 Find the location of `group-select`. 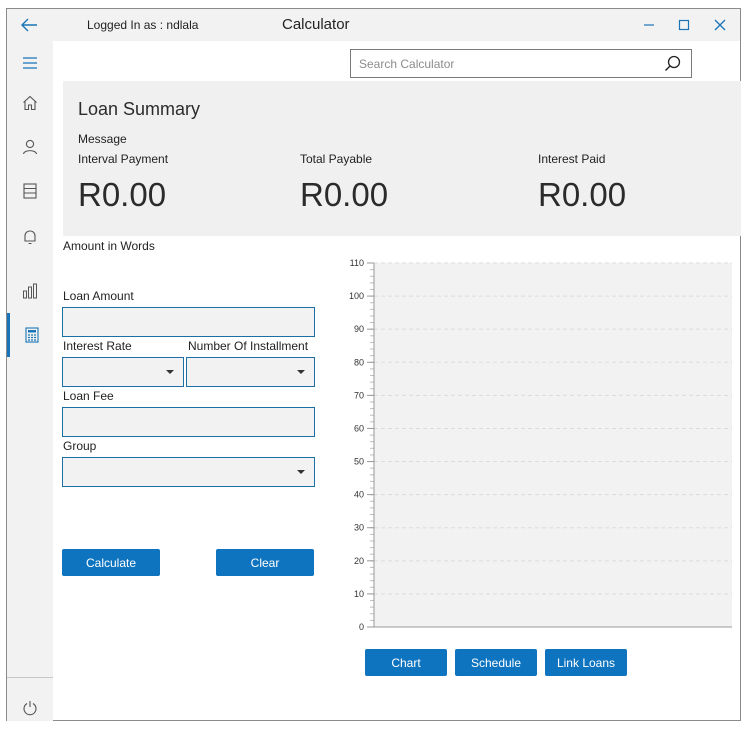

group-select is located at coordinates (188, 472).